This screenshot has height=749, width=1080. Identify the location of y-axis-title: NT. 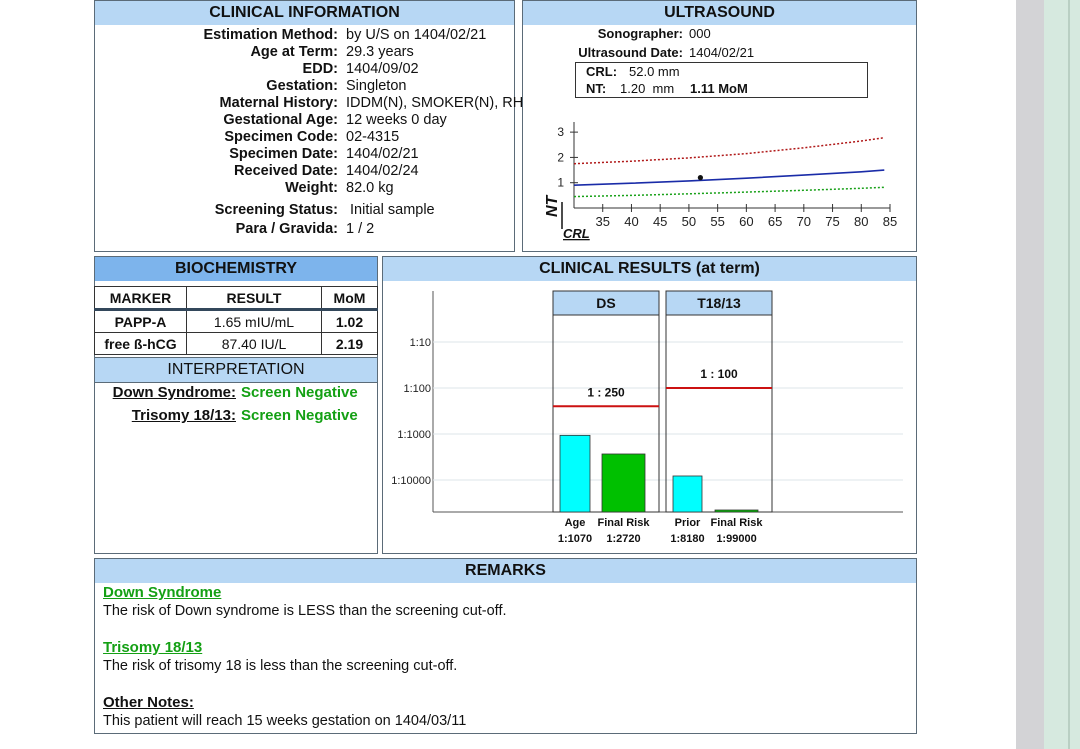
(552, 205).